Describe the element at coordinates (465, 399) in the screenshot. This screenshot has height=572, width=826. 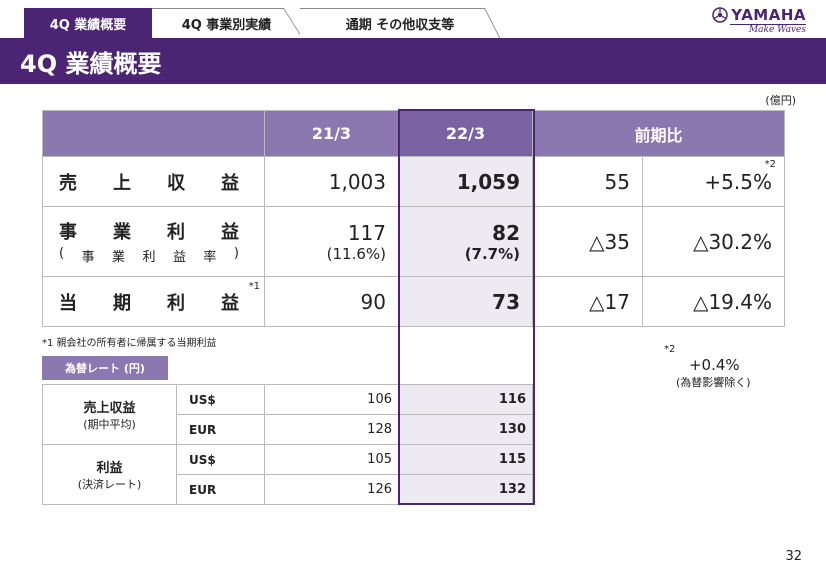
I see `fx-current: 116` at that location.